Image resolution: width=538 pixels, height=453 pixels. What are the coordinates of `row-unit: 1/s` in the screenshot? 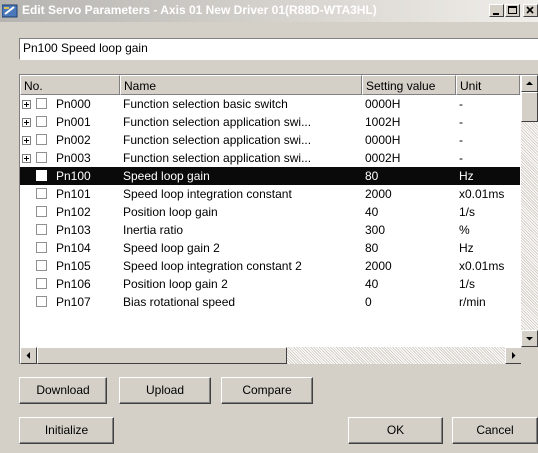 It's located at (467, 212).